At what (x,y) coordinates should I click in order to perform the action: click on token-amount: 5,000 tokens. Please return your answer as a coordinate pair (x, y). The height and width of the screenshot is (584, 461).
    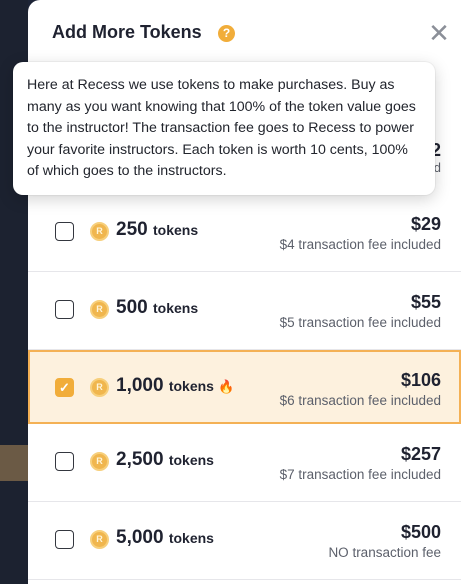
    Looking at the image, I should click on (165, 537).